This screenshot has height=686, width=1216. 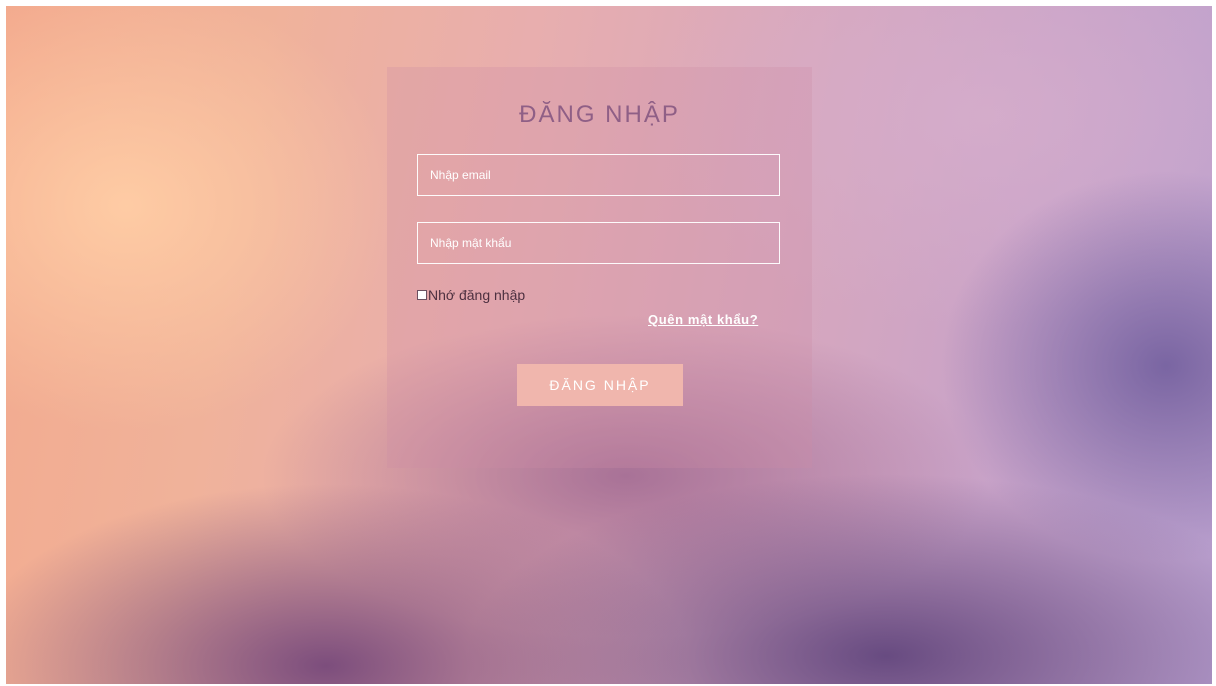 What do you see at coordinates (703, 319) in the screenshot?
I see `forgot-password-link: Quên mật khẩu?` at bounding box center [703, 319].